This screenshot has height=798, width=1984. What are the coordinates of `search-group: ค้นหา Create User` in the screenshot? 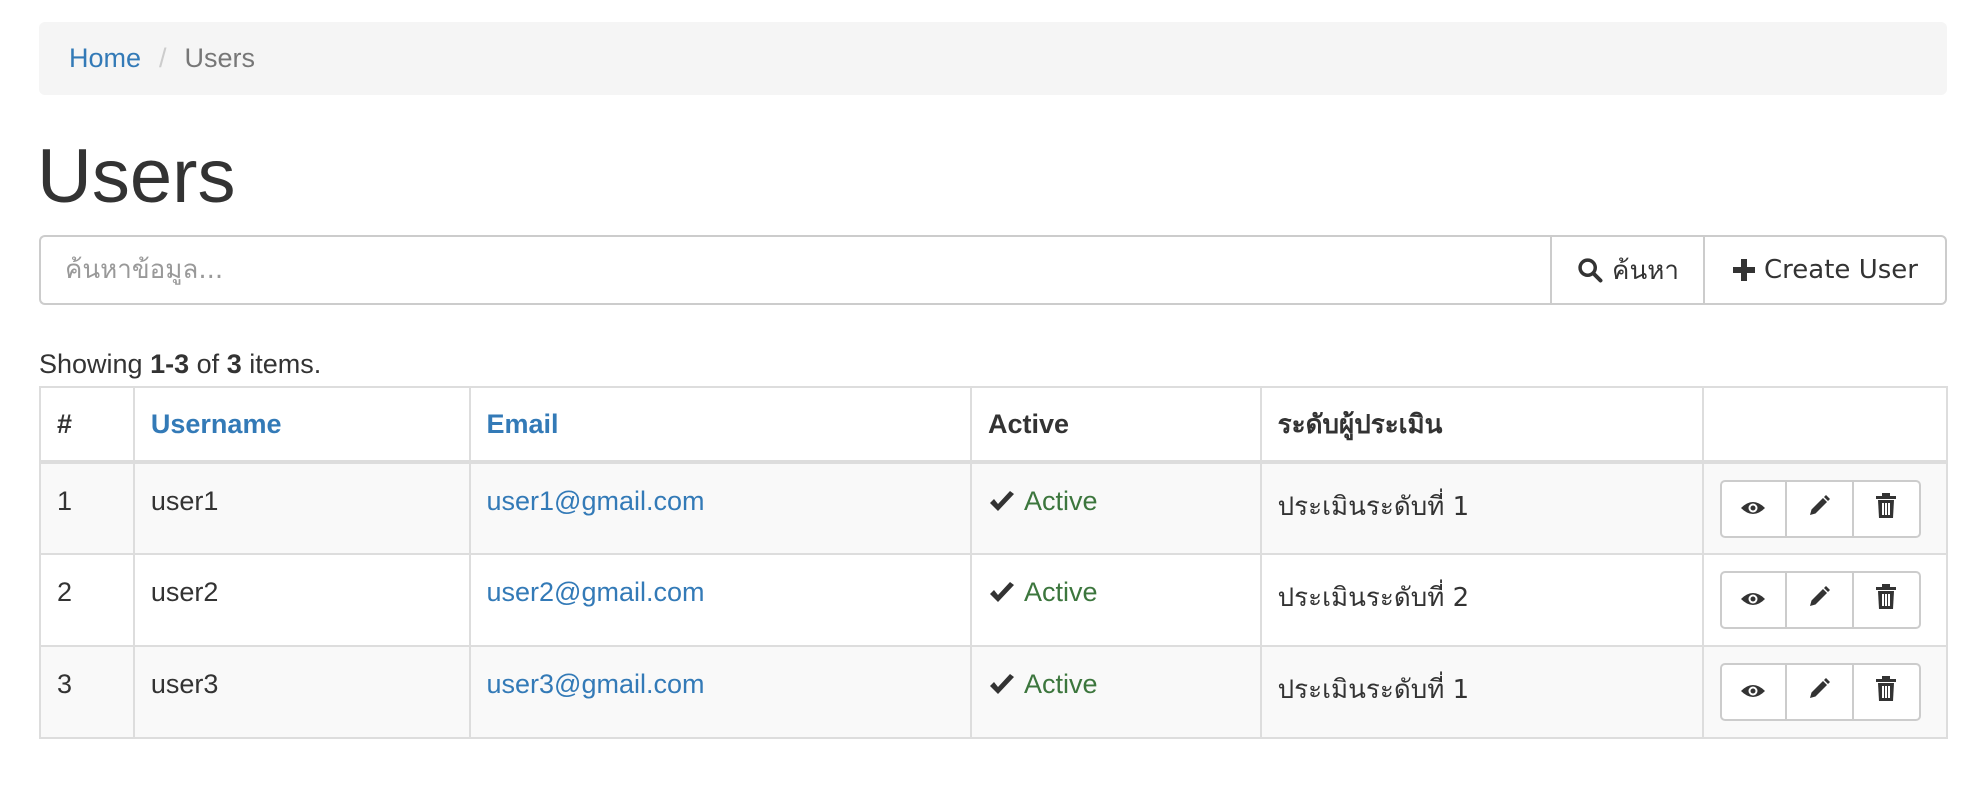 It's located at (993, 270).